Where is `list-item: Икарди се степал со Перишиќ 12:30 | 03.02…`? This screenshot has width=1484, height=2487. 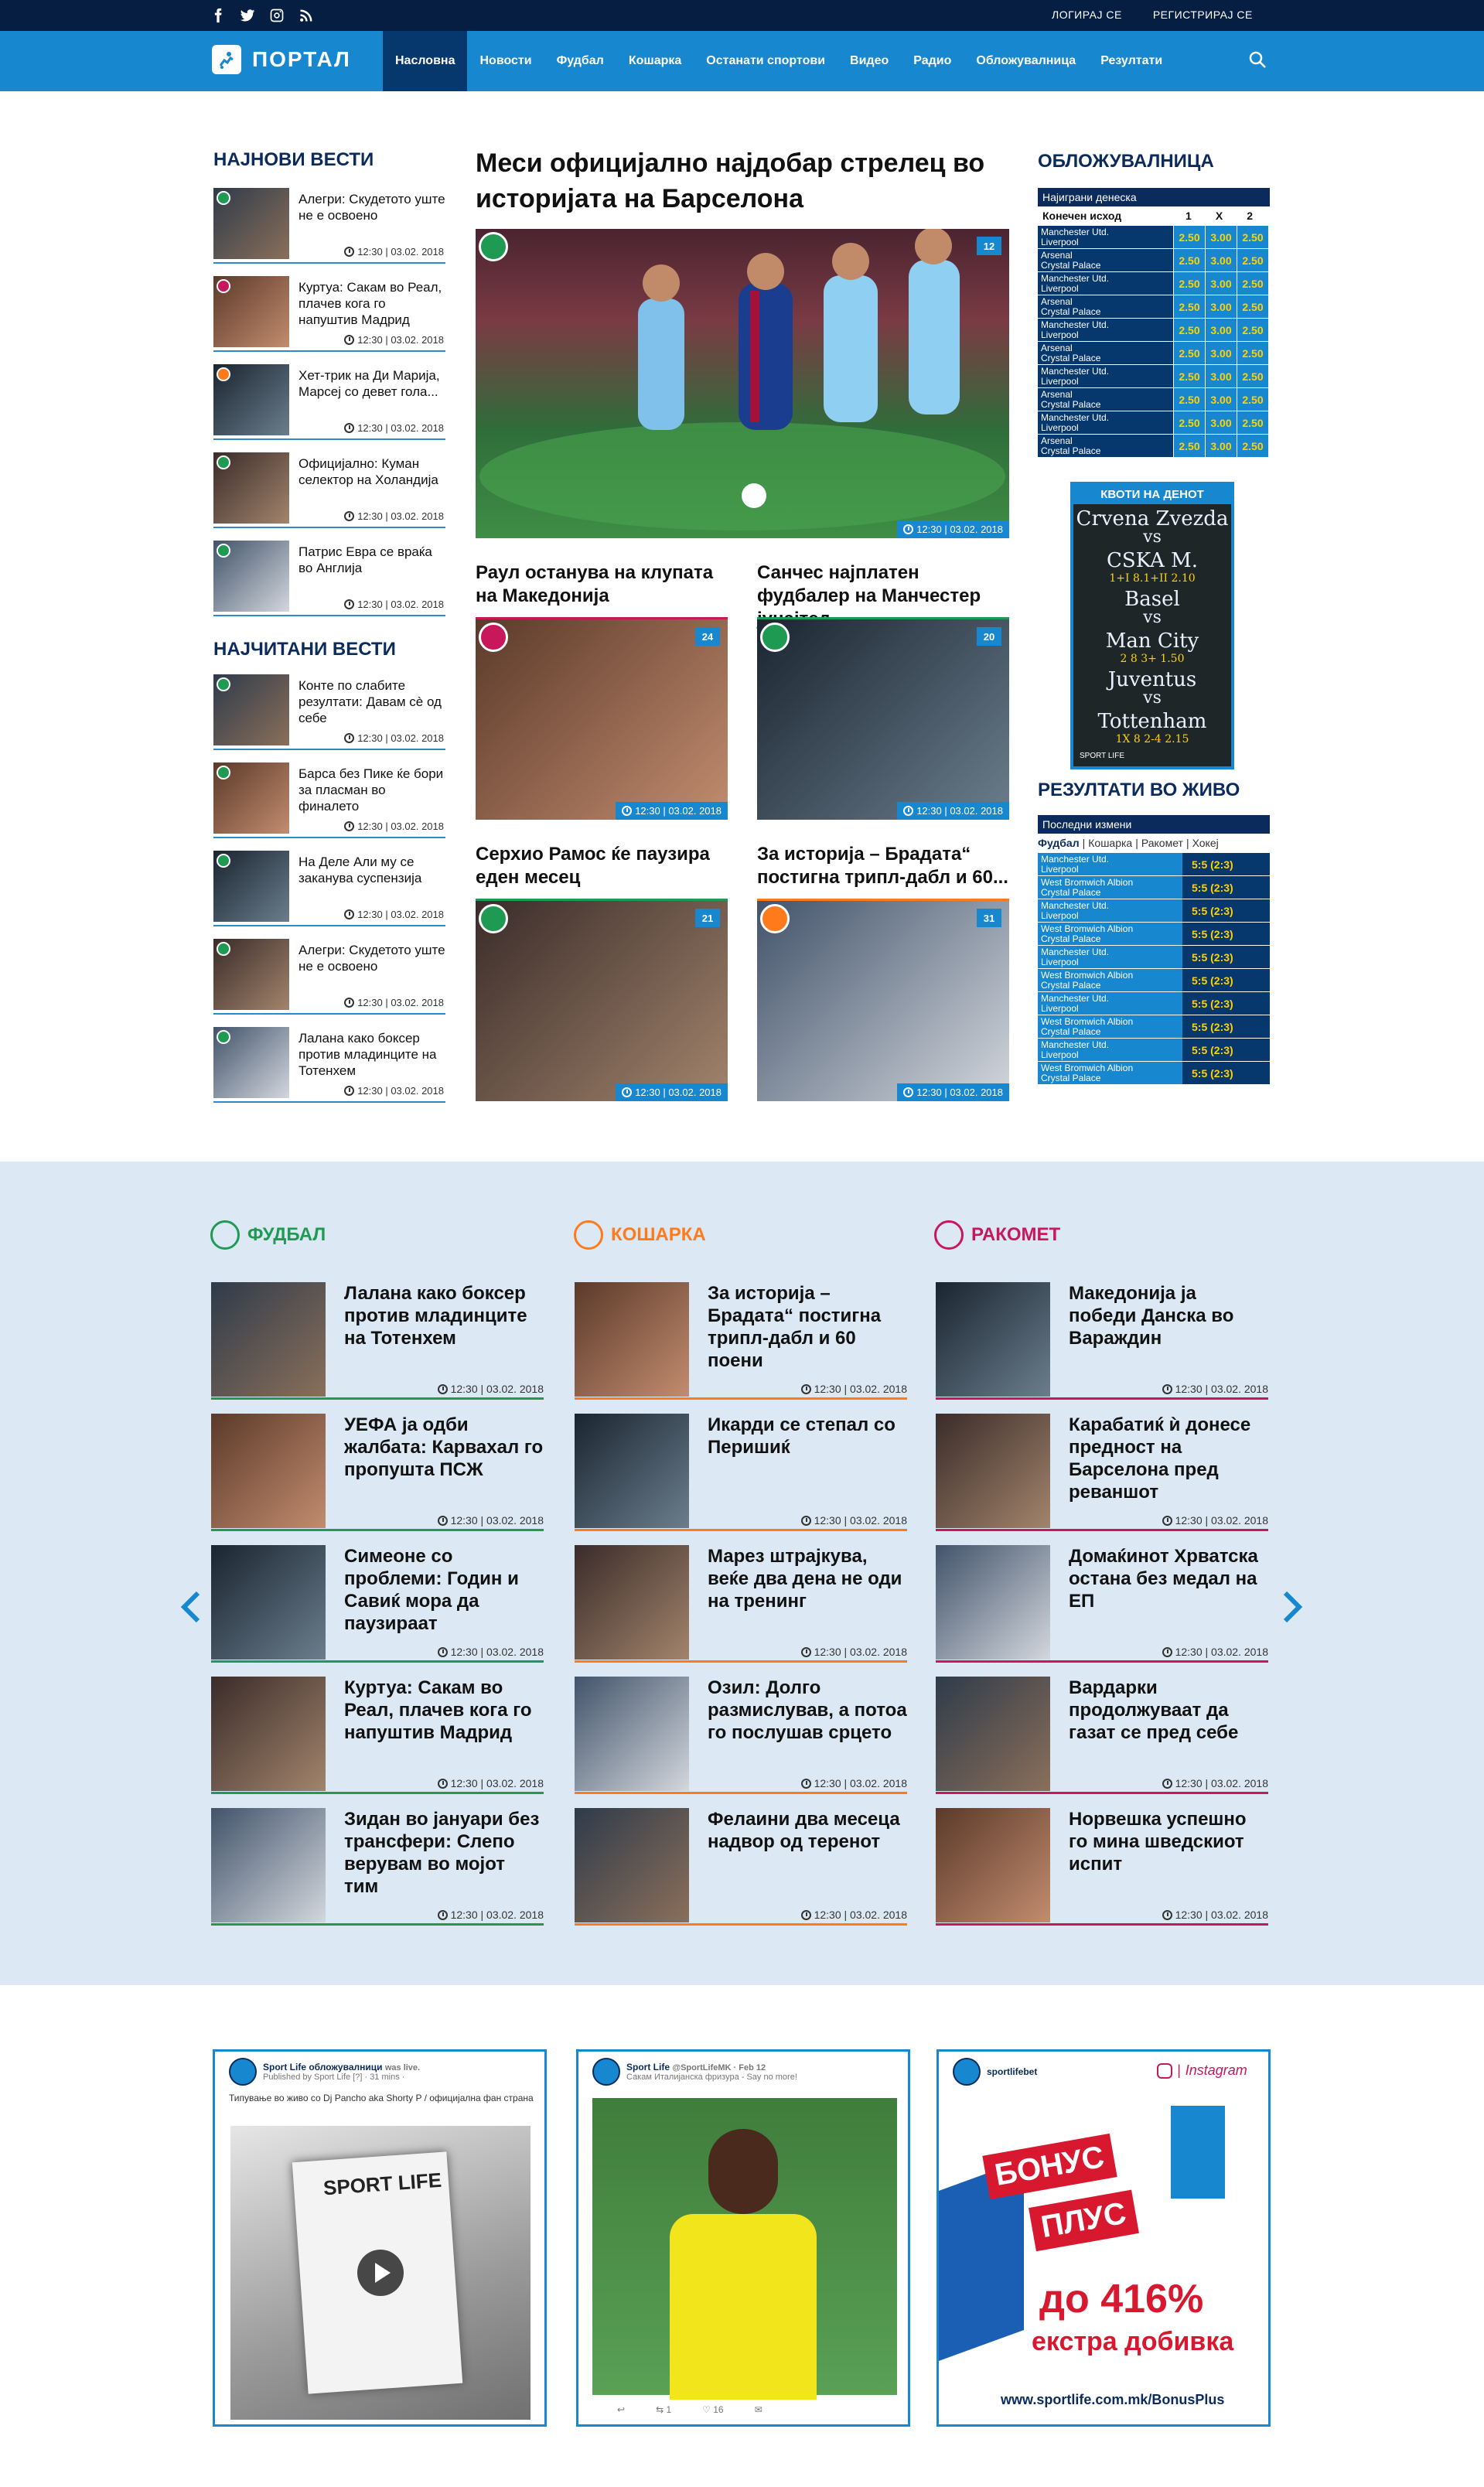 list-item: Икарди се степал со Перишиќ 12:30 | 03.02… is located at coordinates (741, 1472).